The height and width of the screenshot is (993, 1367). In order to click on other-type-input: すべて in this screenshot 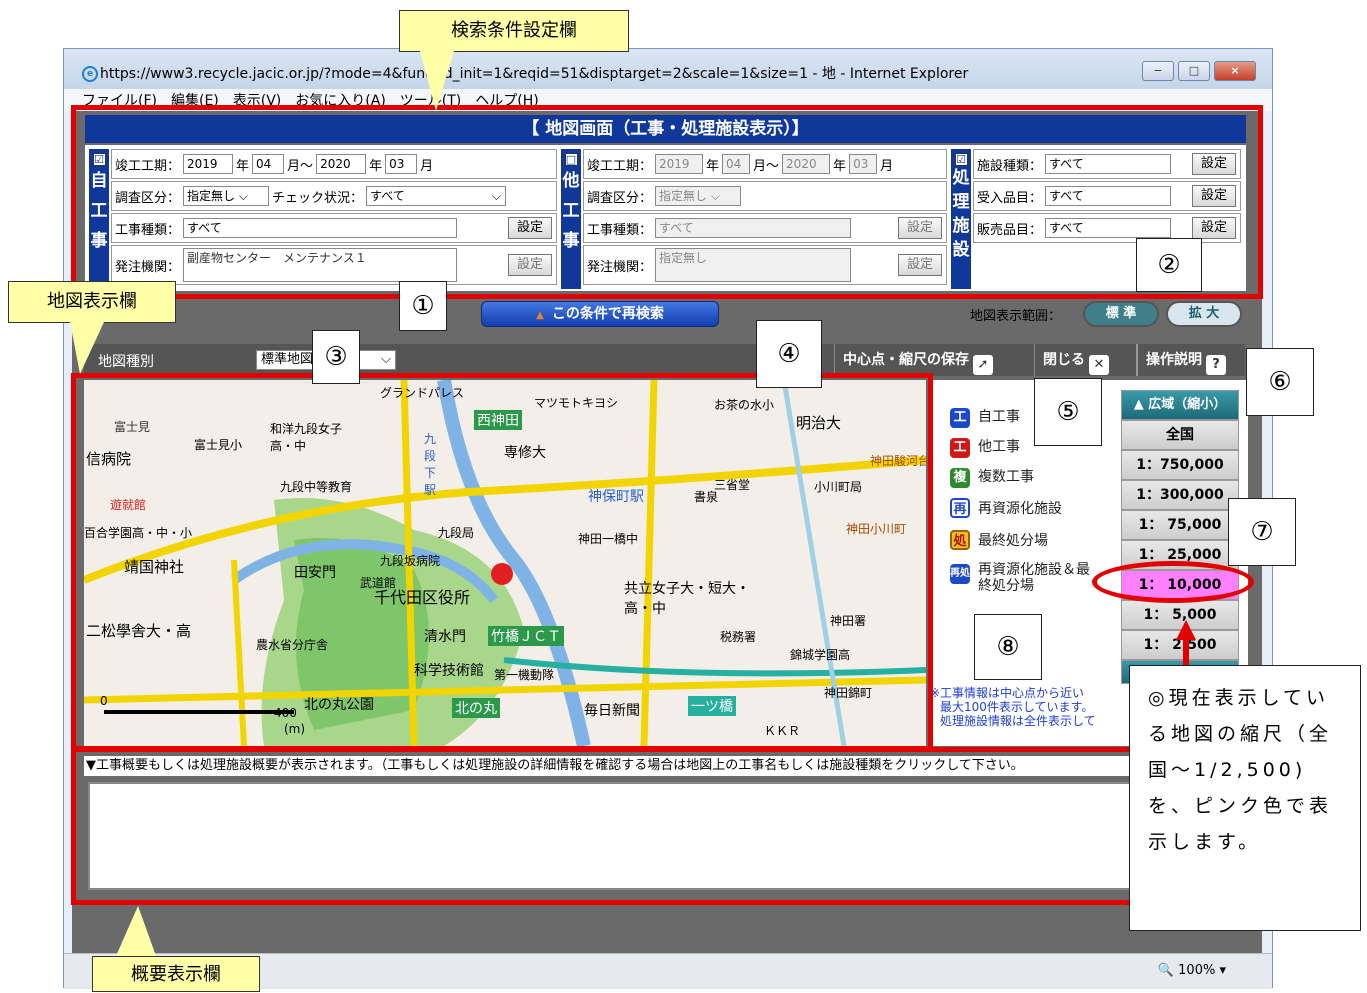, I will do `click(753, 228)`.